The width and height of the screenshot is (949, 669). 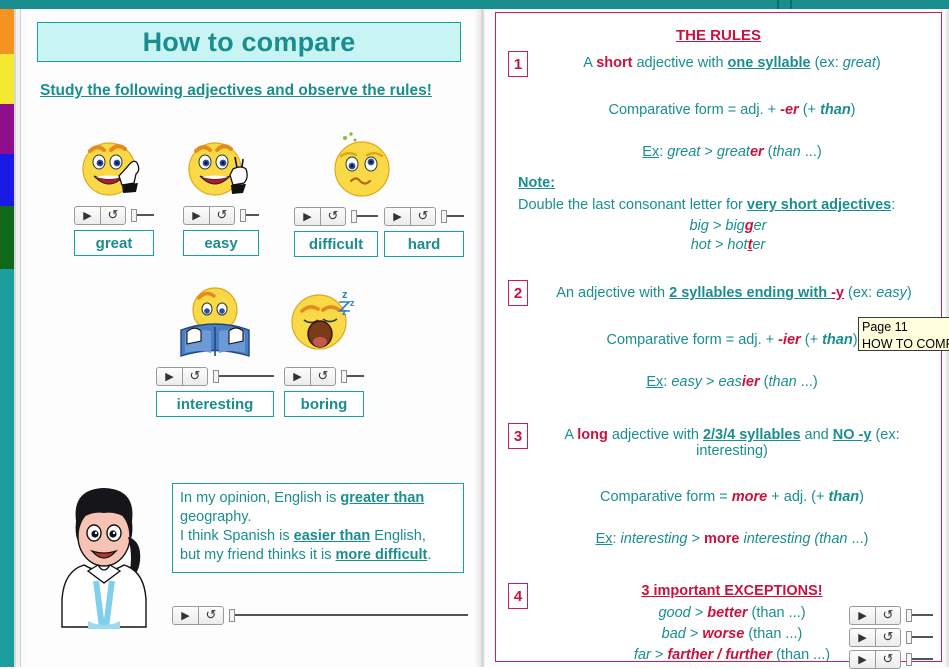 I want to click on tooltip-page-title: HOW TO COMP, so click(x=905, y=343).